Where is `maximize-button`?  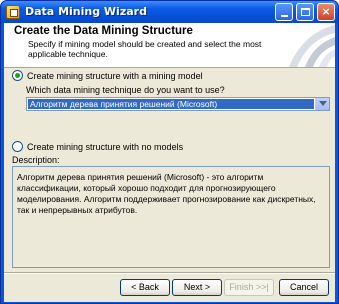 maximize-button is located at coordinates (305, 12).